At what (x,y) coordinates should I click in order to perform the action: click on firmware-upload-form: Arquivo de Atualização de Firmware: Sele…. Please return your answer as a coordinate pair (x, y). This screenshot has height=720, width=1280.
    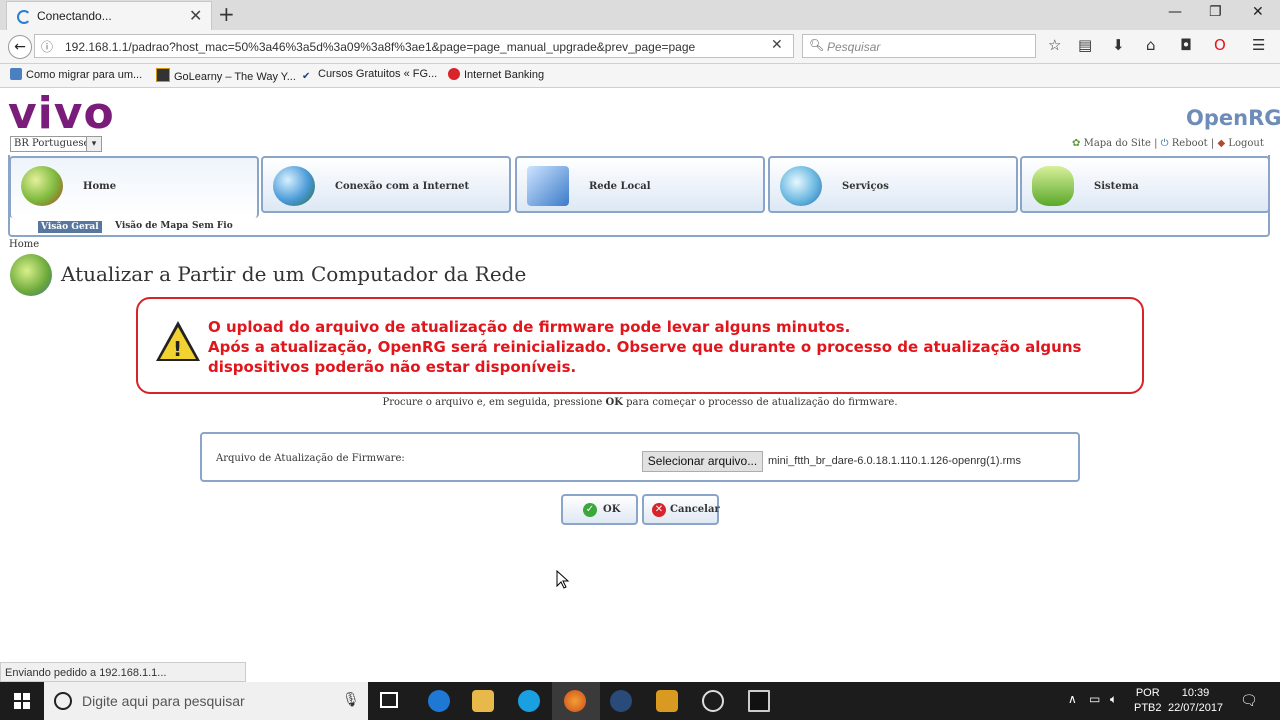
    Looking at the image, I should click on (640, 457).